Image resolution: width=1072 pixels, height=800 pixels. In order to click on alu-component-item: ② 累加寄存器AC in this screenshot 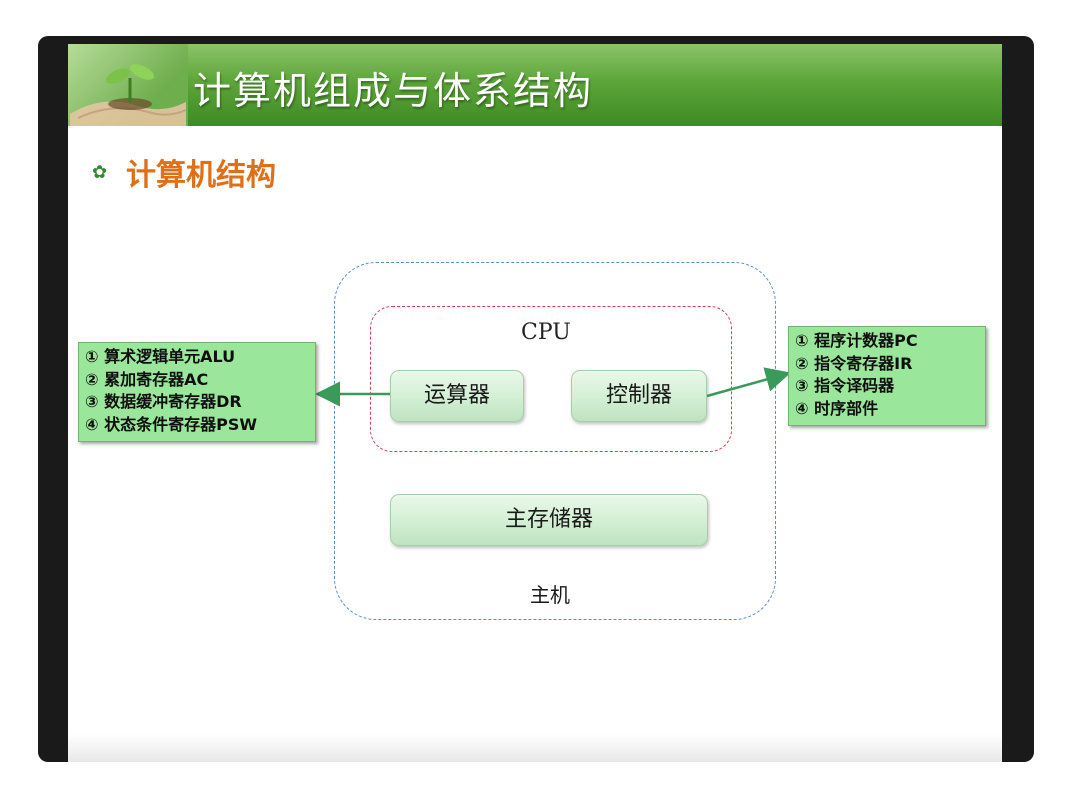, I will do `click(147, 379)`.